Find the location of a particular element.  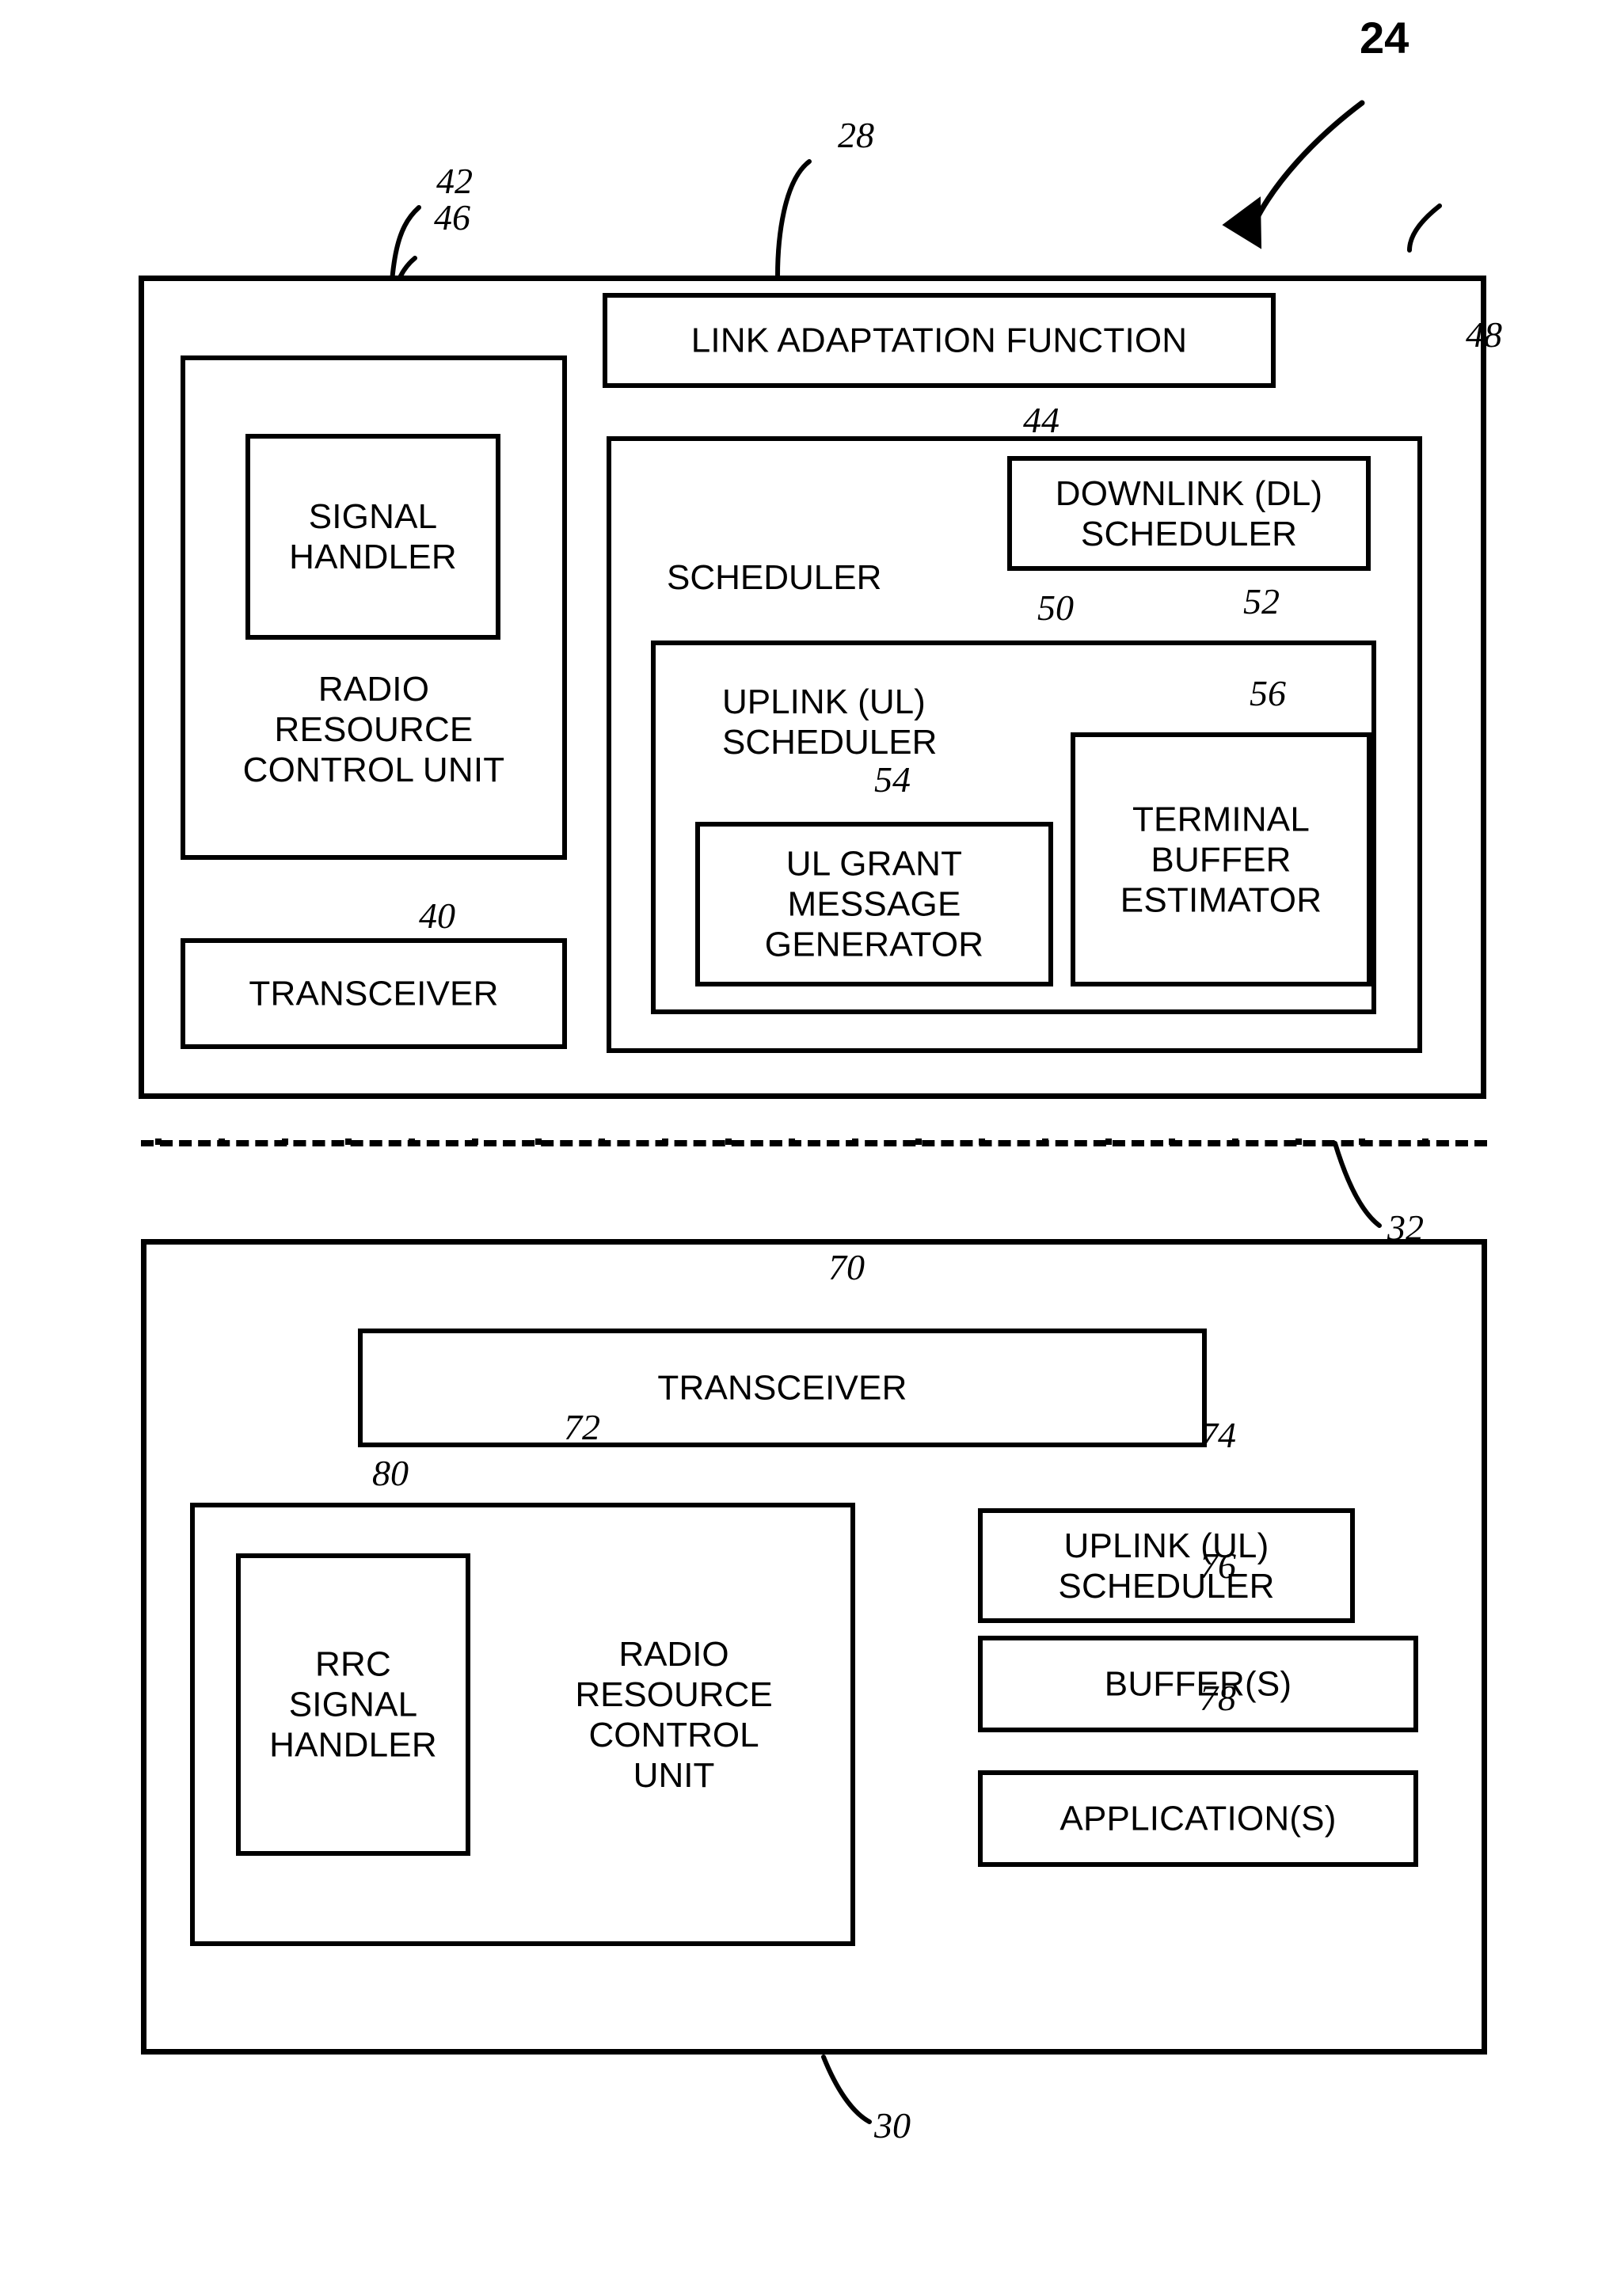

dl-scheduler-label: DOWNLINK (DL) SCHEDULER is located at coordinates (1189, 513).